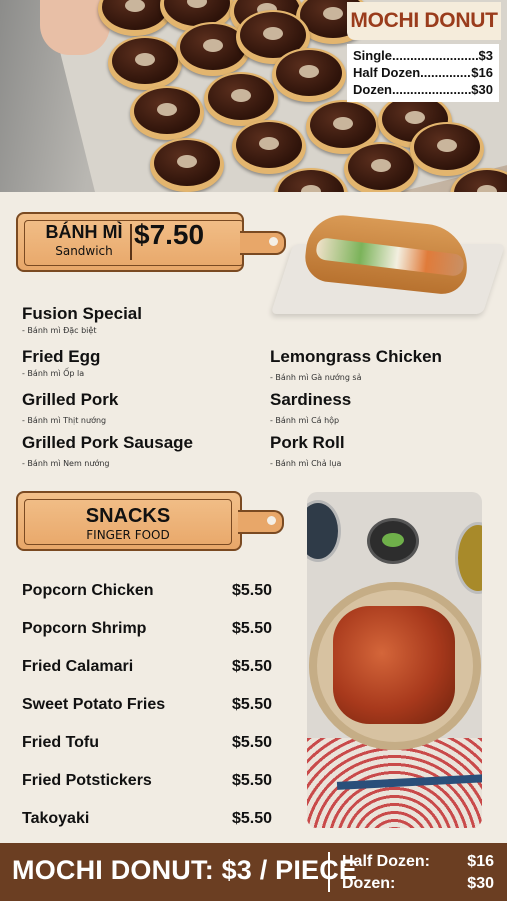 This screenshot has height=901, width=507. Describe the element at coordinates (418, 861) in the screenshot. I see `footer-half-dozen: Half Dozen: $16` at that location.